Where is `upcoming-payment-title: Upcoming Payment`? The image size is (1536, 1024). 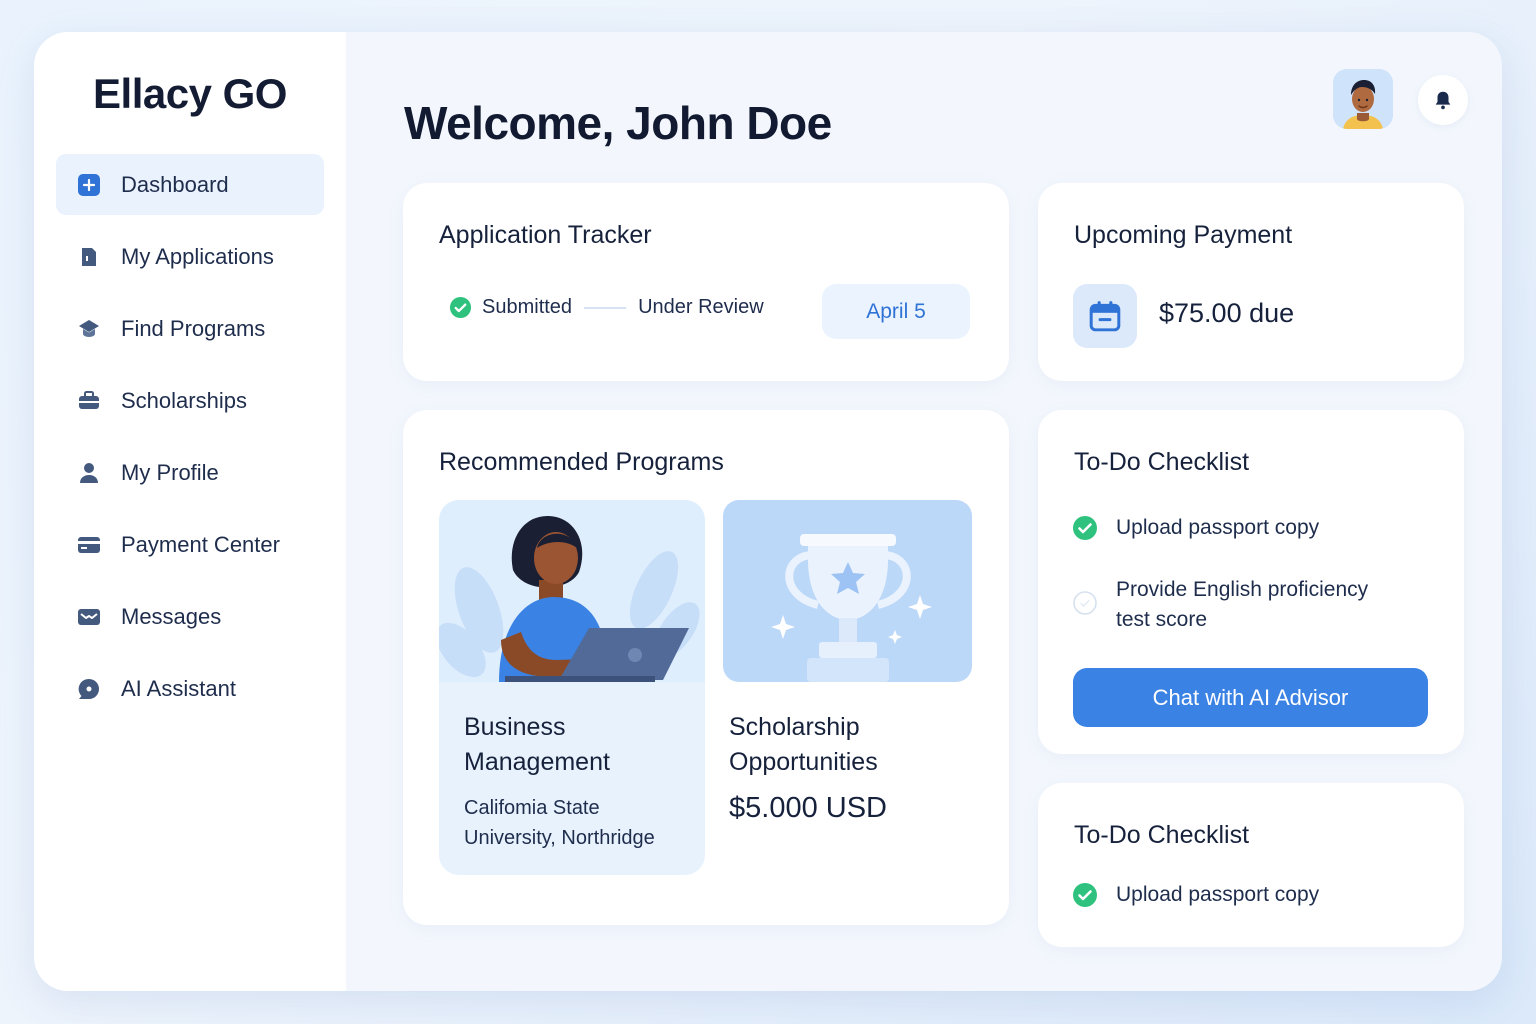
upcoming-payment-title: Upcoming Payment is located at coordinates (1183, 235).